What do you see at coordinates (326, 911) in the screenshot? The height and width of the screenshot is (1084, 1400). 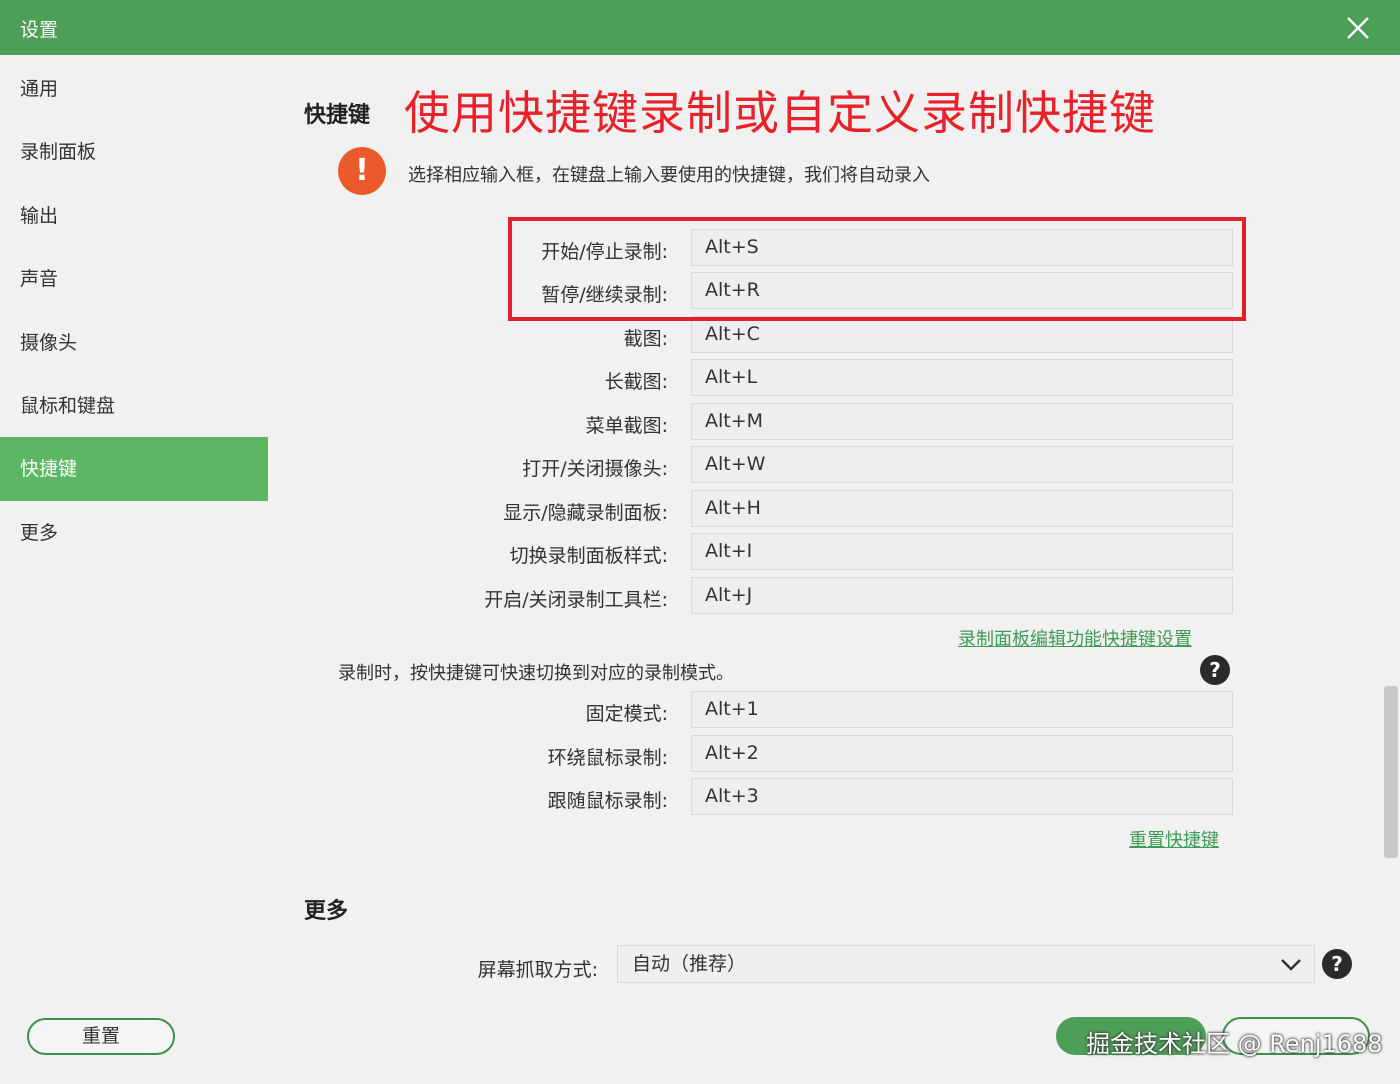 I see `section-title-more: 更多` at bounding box center [326, 911].